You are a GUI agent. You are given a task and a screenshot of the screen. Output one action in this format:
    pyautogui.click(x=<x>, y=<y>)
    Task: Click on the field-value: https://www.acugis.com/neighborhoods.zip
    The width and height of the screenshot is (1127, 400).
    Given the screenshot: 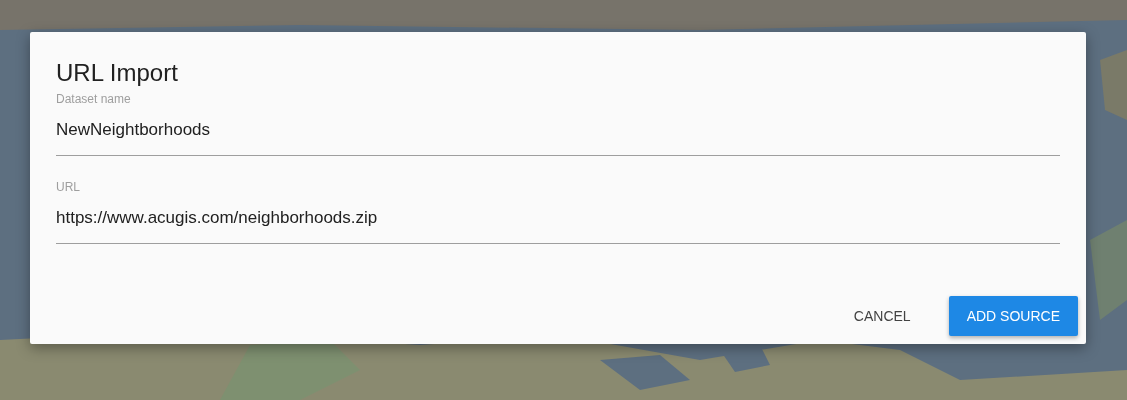 What is the action you would take?
    pyautogui.click(x=217, y=218)
    